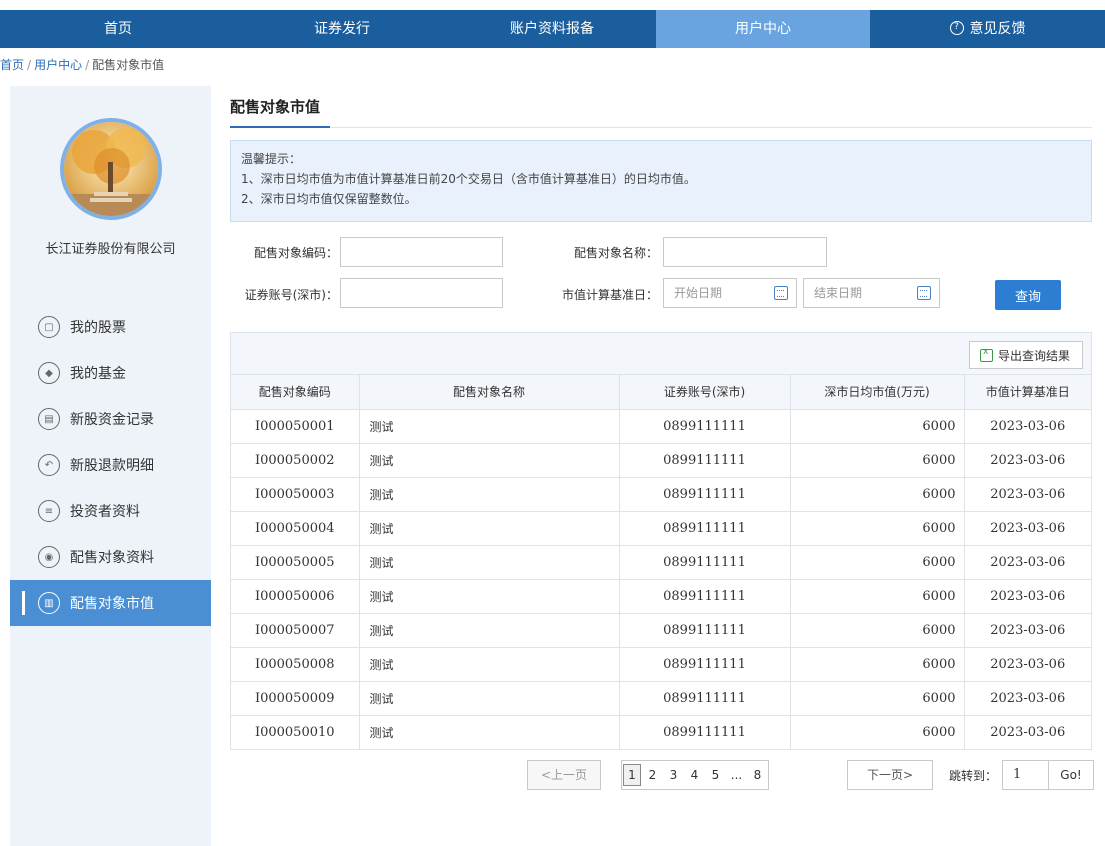  What do you see at coordinates (1027, 392) in the screenshot?
I see `column-header: 市值计算基准日` at bounding box center [1027, 392].